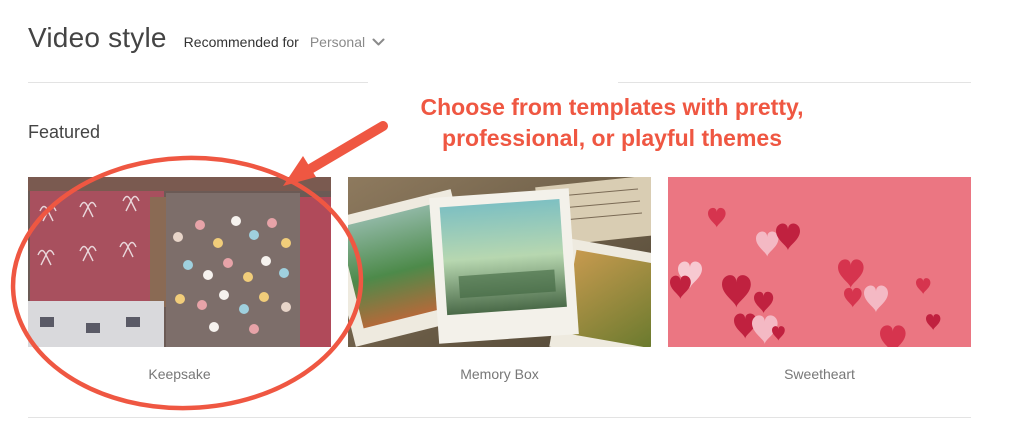 The image size is (1015, 437). Describe the element at coordinates (499, 374) in the screenshot. I see `template-label: Memory Box` at that location.